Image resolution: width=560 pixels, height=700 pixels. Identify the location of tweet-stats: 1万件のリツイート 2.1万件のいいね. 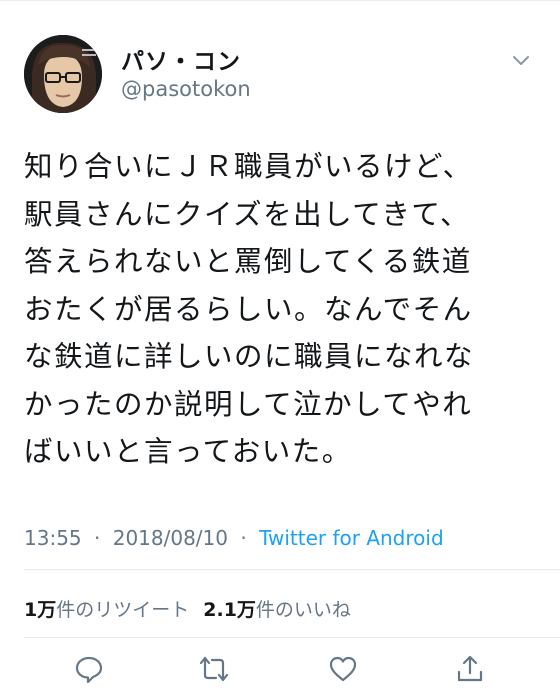
(187, 608).